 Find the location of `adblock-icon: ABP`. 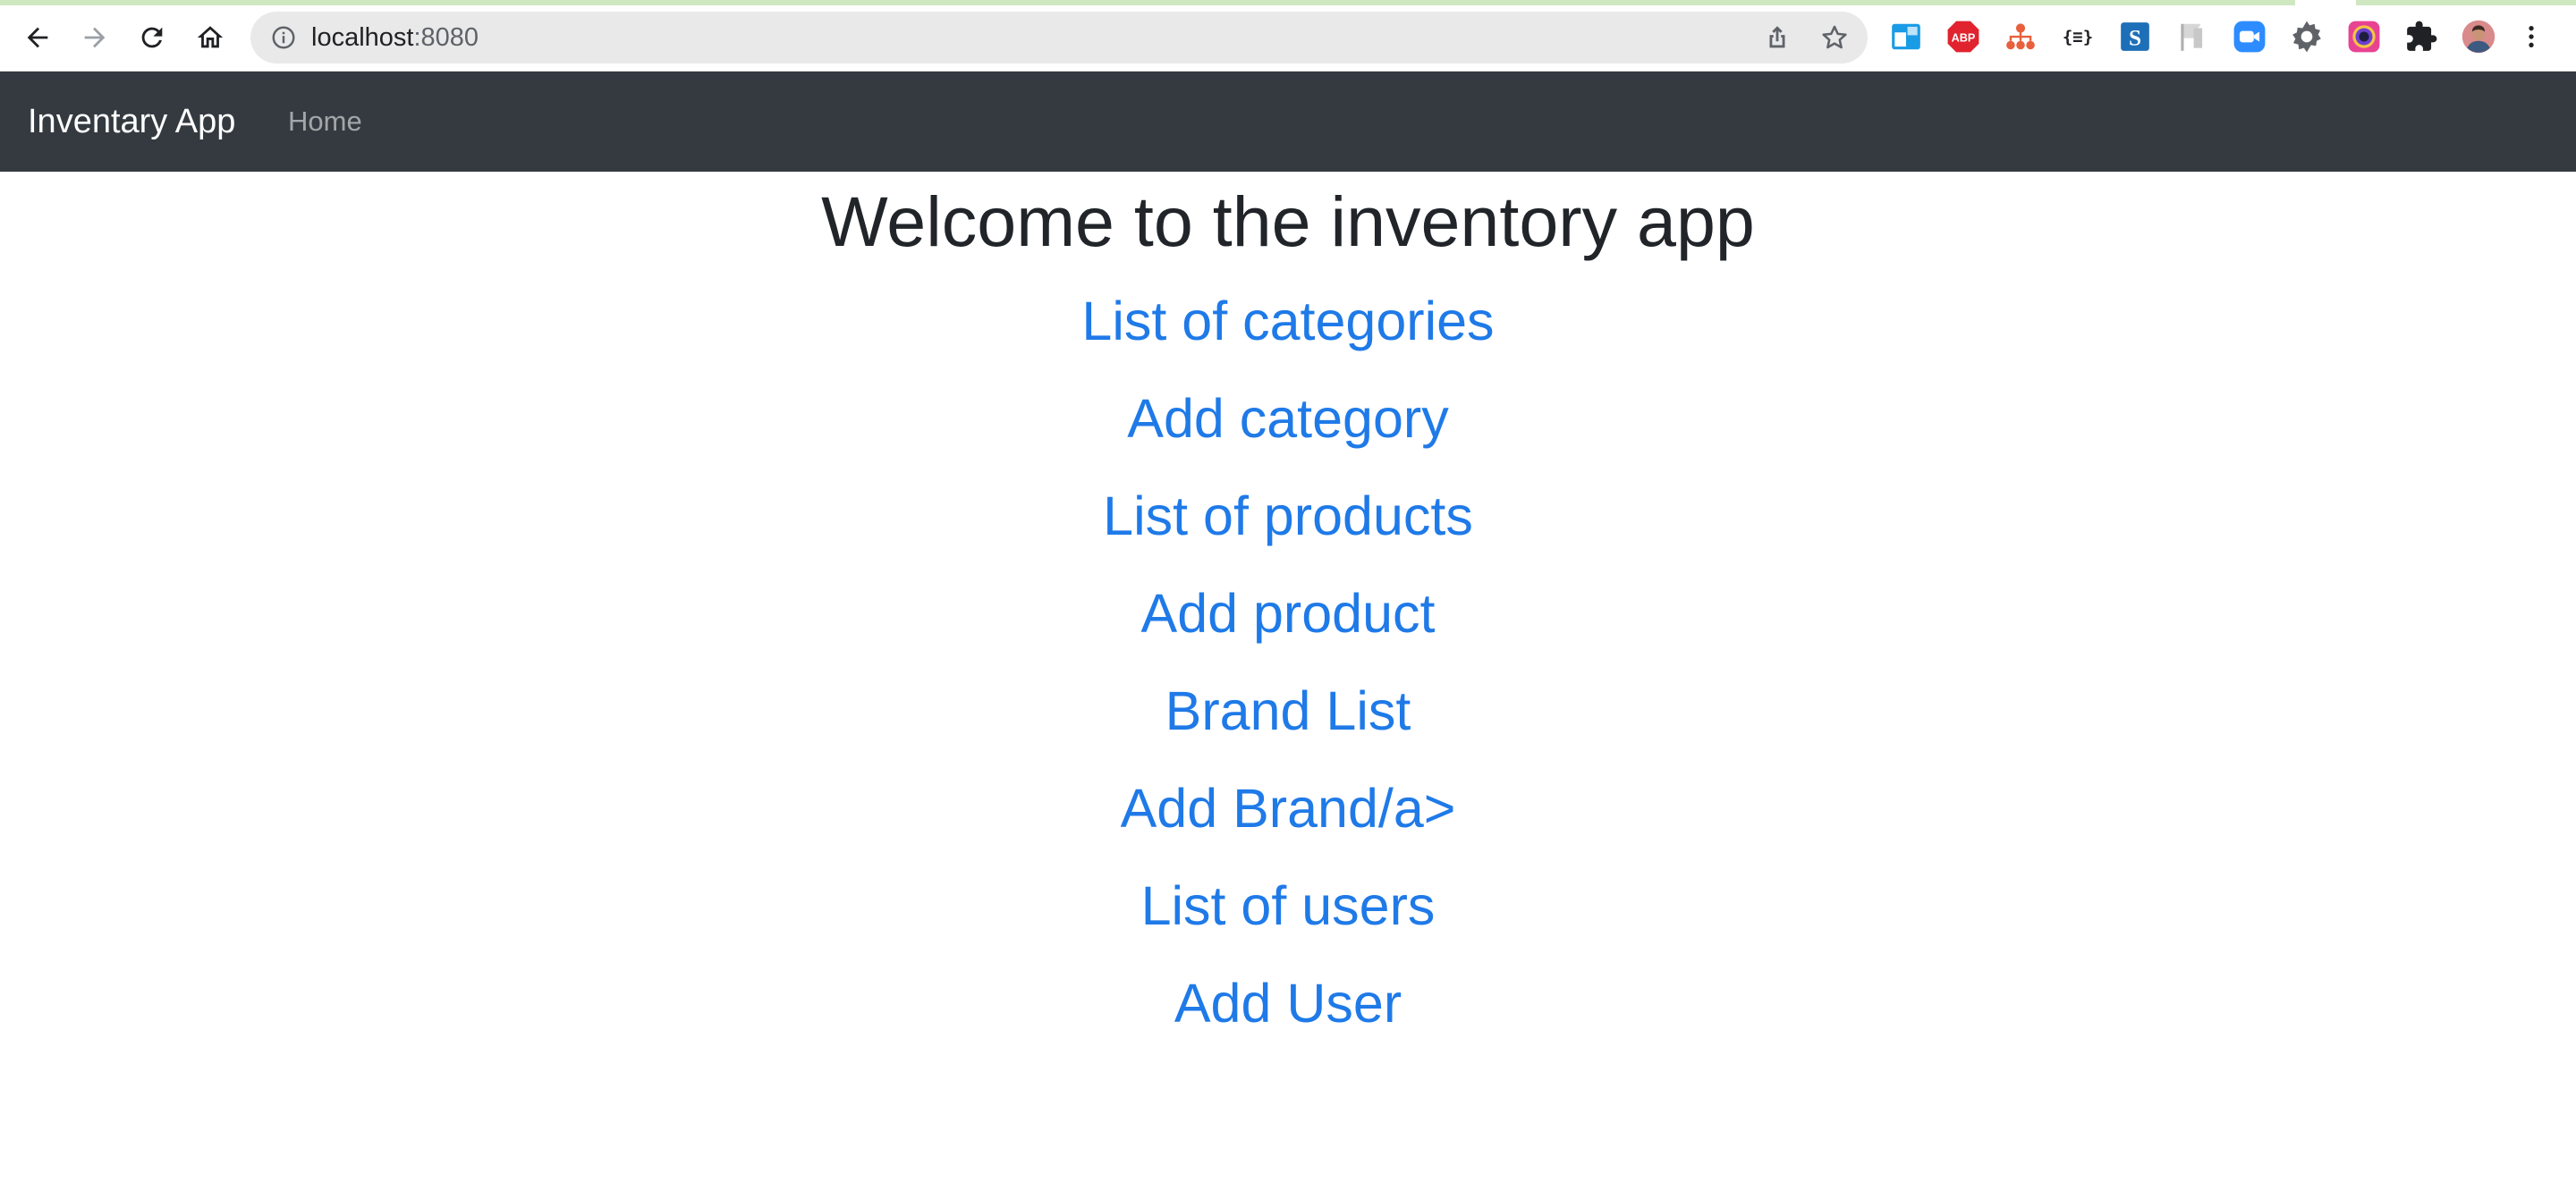

adblock-icon: ABP is located at coordinates (1963, 37).